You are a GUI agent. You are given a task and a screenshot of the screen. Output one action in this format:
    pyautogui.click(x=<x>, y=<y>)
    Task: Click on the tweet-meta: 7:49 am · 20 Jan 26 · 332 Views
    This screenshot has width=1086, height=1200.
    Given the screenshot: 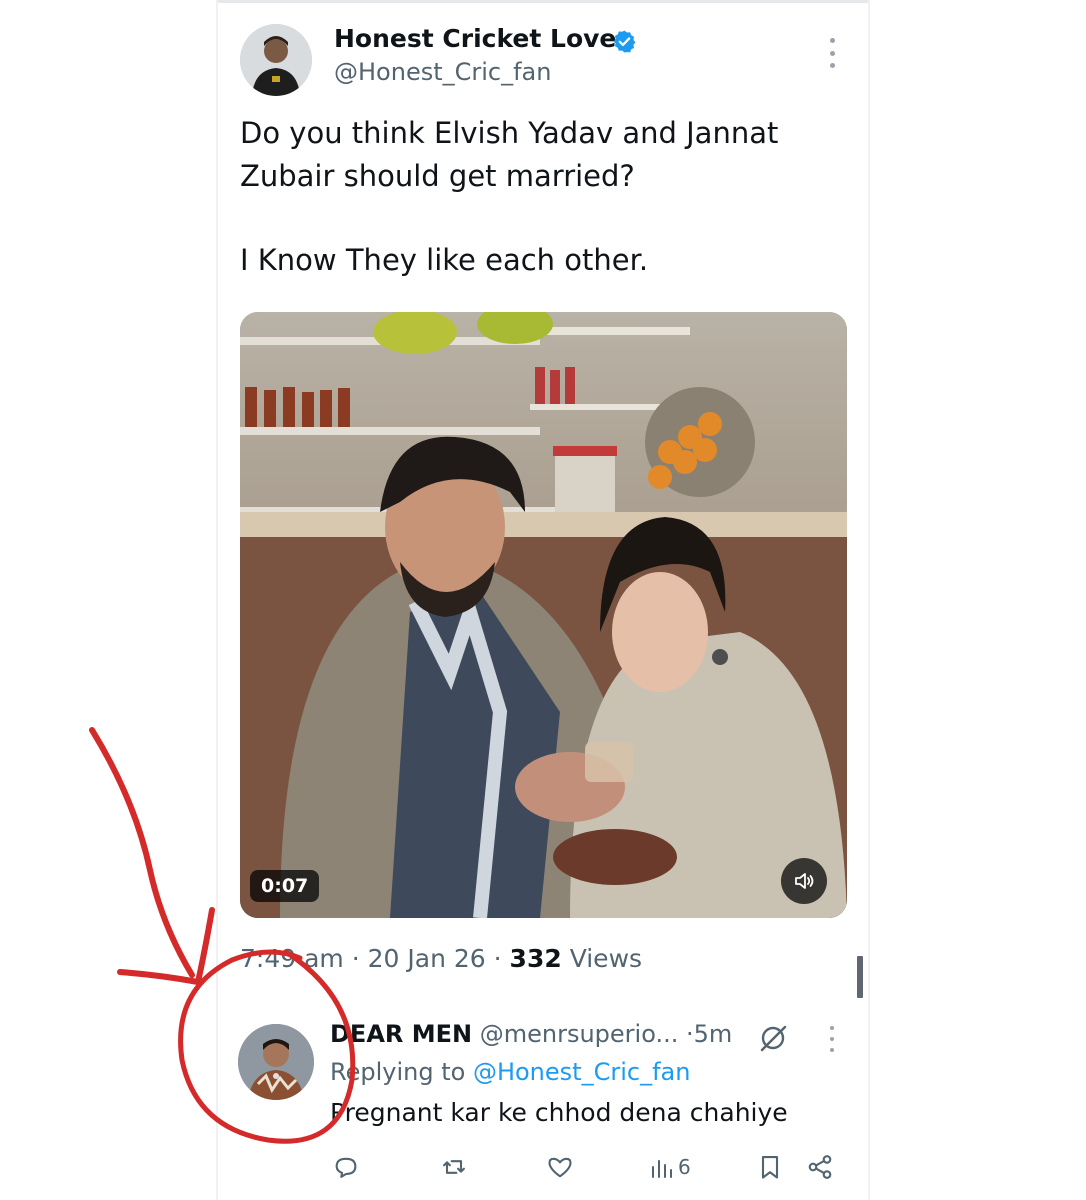 What is the action you would take?
    pyautogui.click(x=441, y=958)
    